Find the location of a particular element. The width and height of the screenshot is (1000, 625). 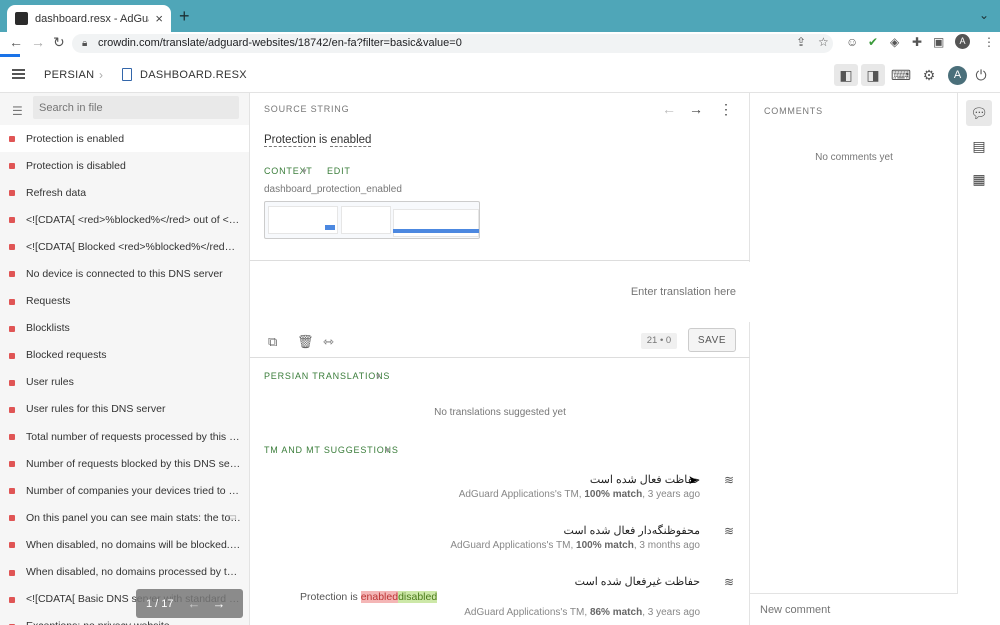

string-list-item: Protection is enabled is located at coordinates (124, 139).